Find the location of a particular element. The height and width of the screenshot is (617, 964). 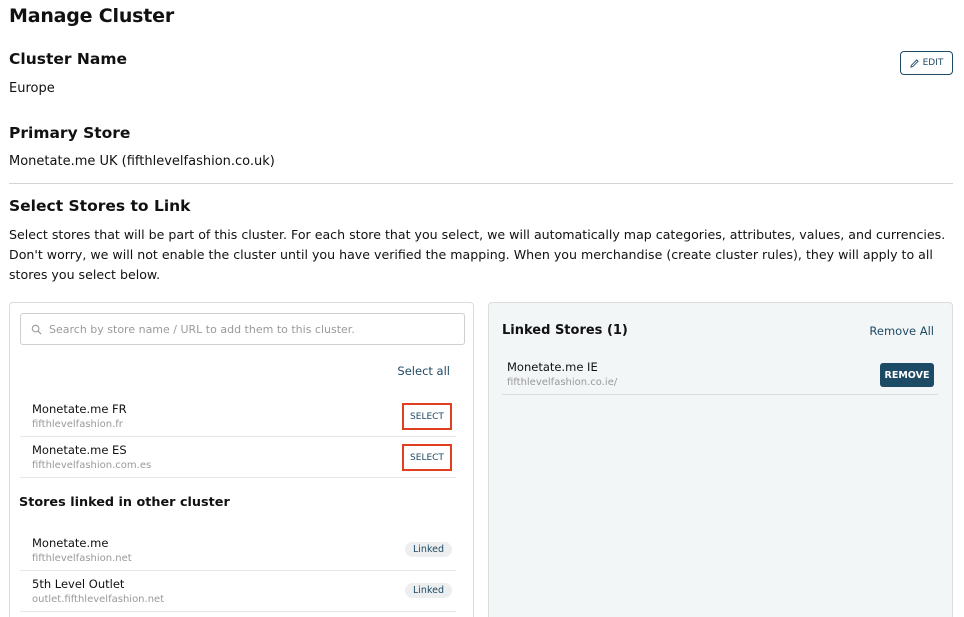

store-name: Monetate.me ES is located at coordinates (79, 450).